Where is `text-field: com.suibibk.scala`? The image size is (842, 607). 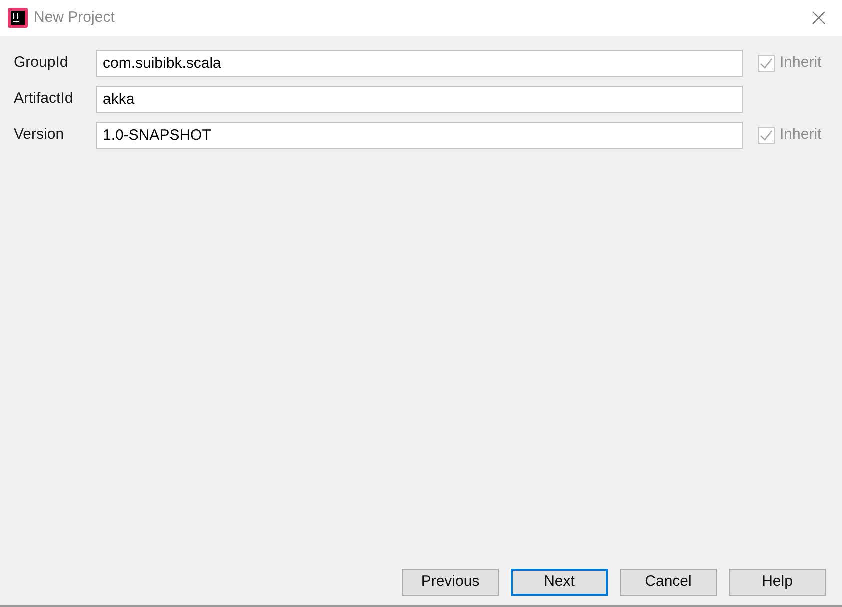 text-field: com.suibibk.scala is located at coordinates (419, 63).